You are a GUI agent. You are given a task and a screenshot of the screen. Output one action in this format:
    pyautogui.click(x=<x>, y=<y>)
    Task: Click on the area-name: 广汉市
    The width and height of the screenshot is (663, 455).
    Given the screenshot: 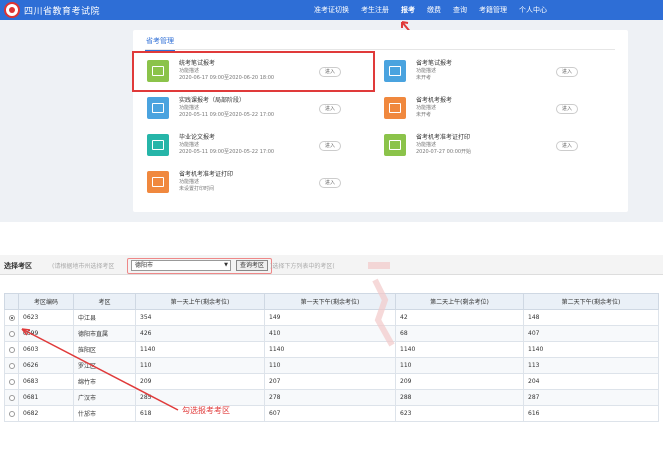 What is the action you would take?
    pyautogui.click(x=104, y=397)
    